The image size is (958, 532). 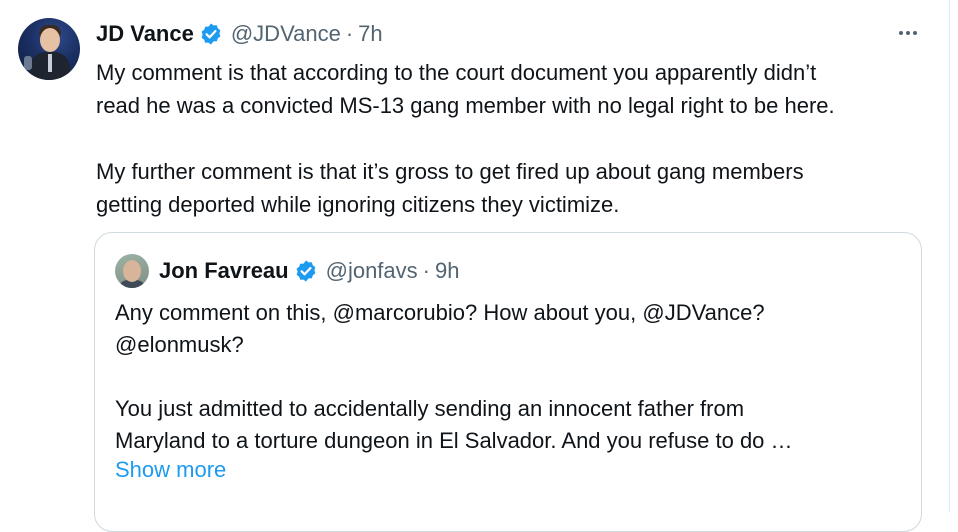 What do you see at coordinates (447, 271) in the screenshot?
I see `quoted-timestamp: 9h` at bounding box center [447, 271].